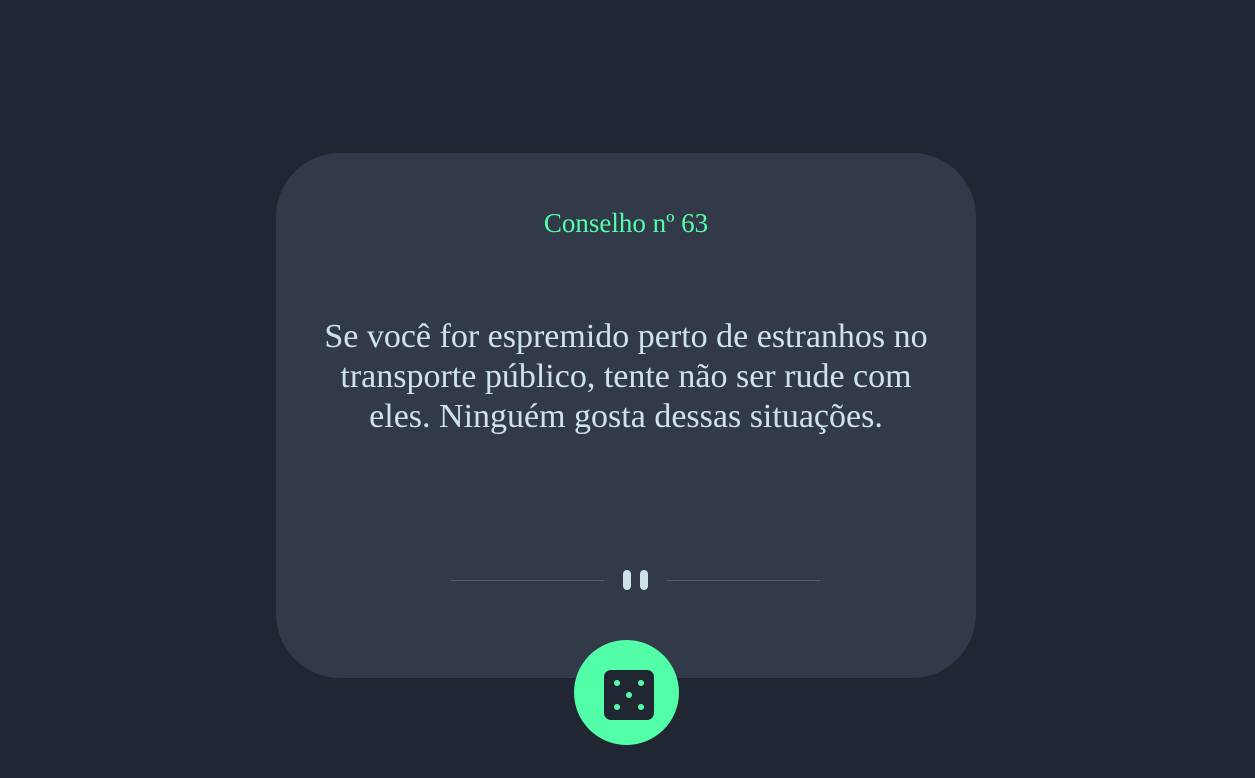  What do you see at coordinates (743, 580) in the screenshot?
I see `divider-line-right` at bounding box center [743, 580].